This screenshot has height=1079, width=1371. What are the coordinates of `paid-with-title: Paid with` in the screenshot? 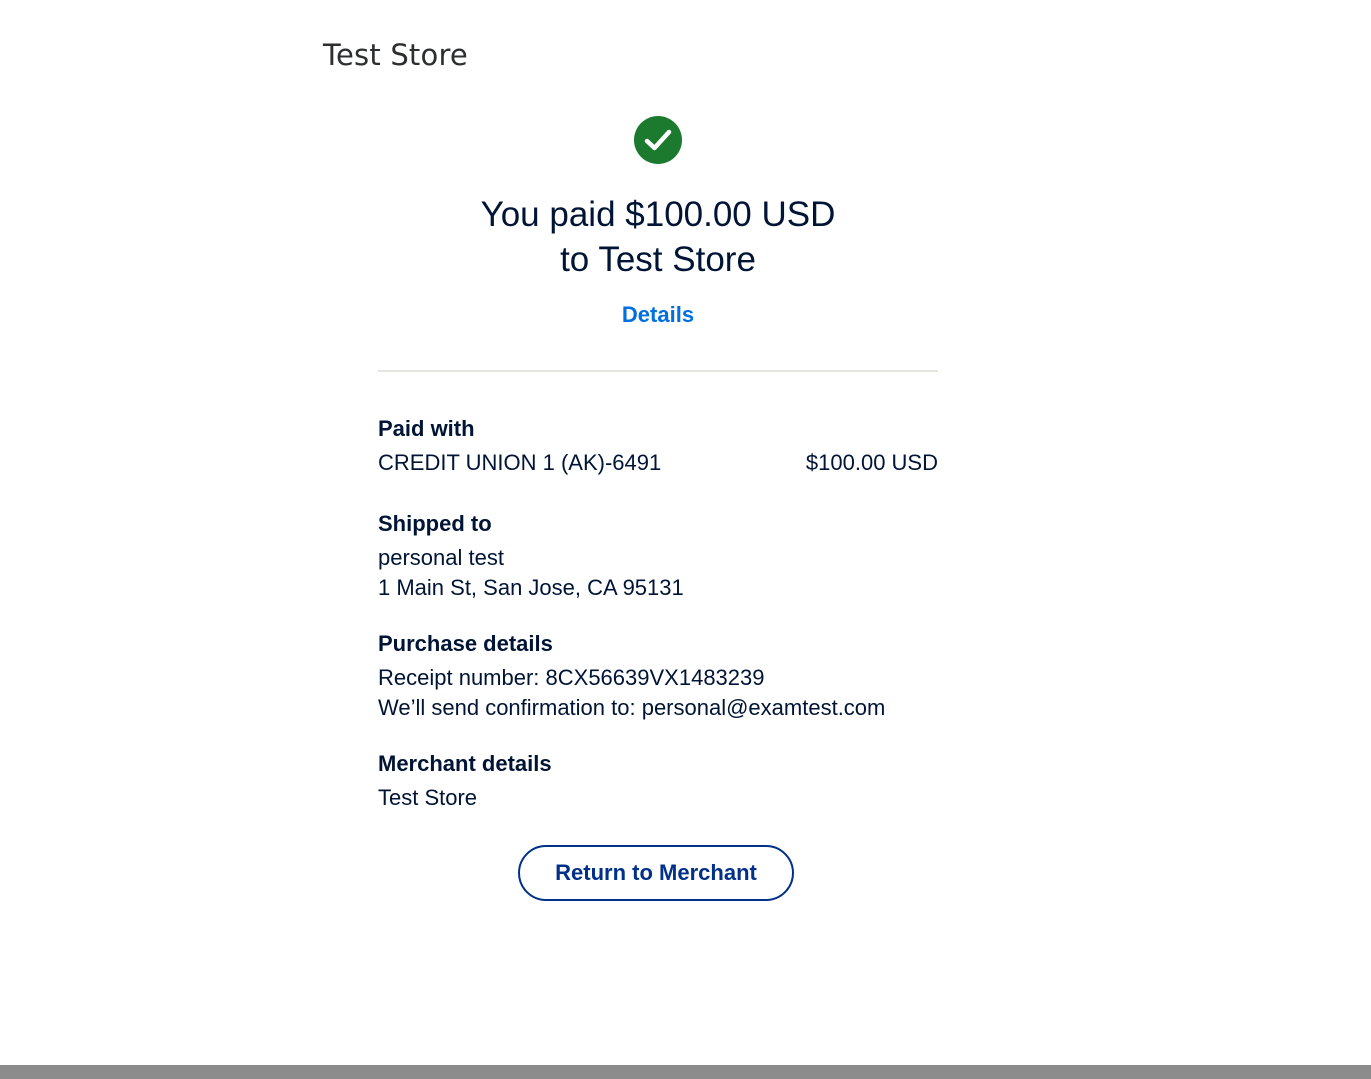 It's located at (426, 428).